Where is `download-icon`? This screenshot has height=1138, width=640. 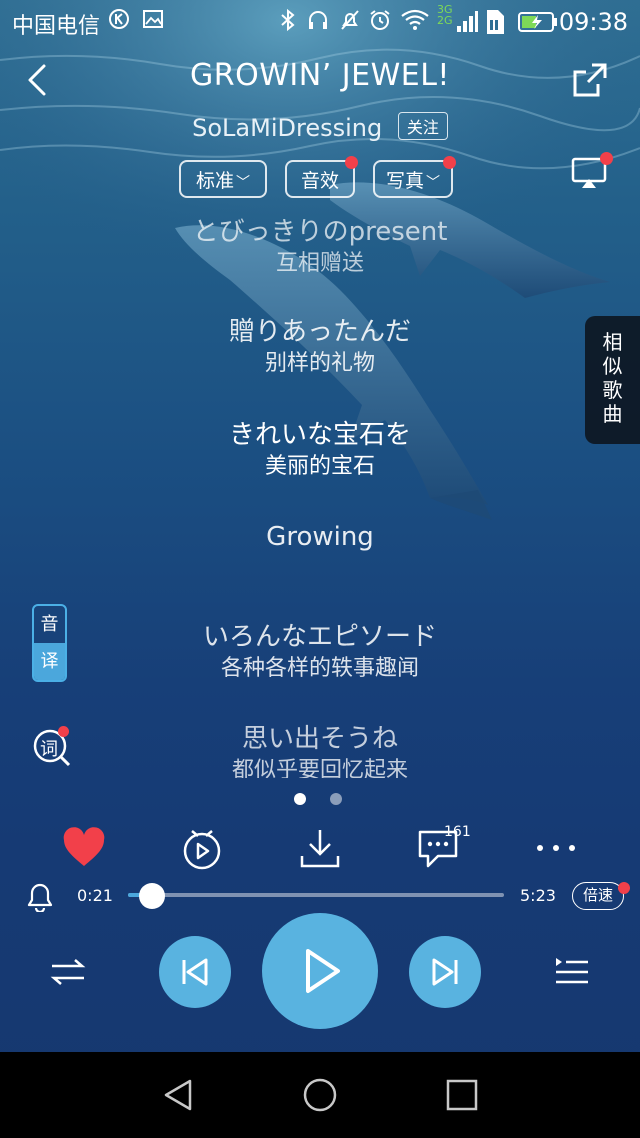 download-icon is located at coordinates (320, 848).